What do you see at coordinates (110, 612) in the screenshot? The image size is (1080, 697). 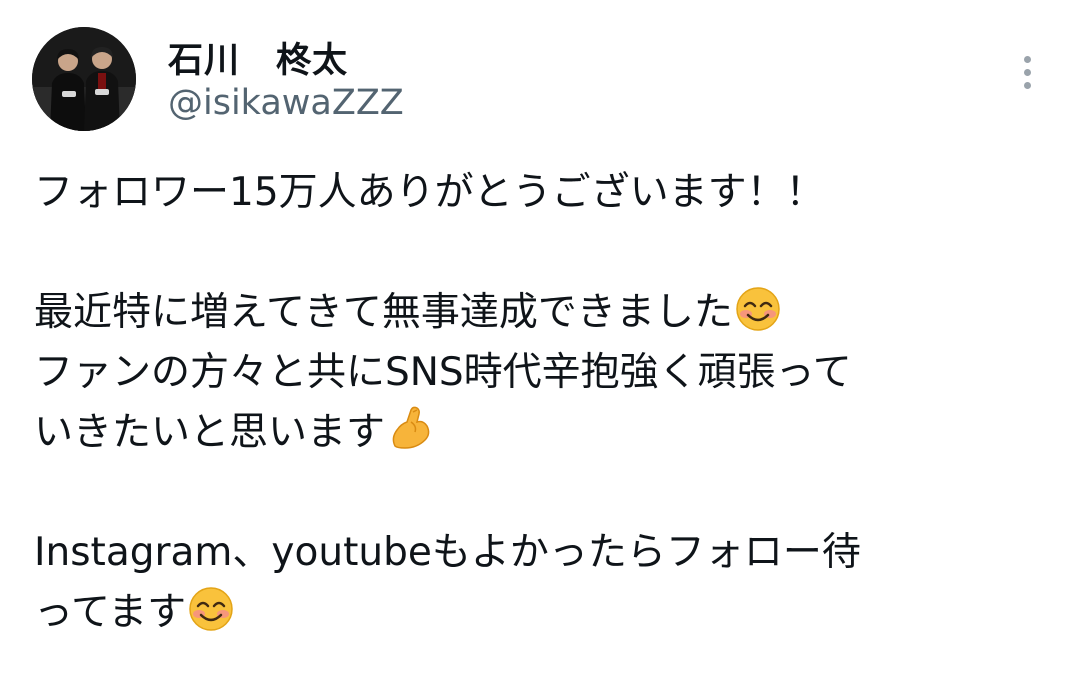 I see `tweet-line-text: ってます` at bounding box center [110, 612].